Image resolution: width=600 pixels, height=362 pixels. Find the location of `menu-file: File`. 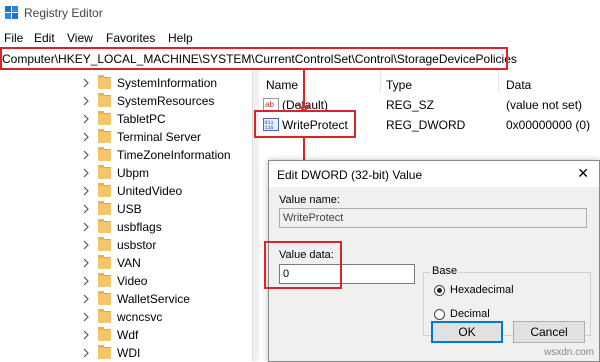

menu-file: File is located at coordinates (13, 38).